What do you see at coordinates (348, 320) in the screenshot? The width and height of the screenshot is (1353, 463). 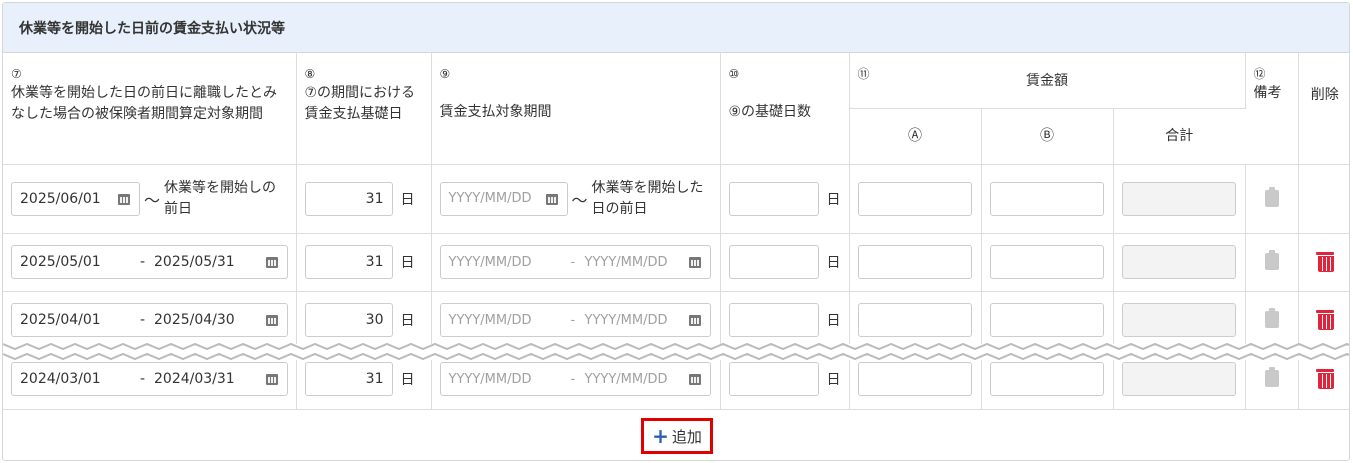 I see `basis-days-field: 30` at bounding box center [348, 320].